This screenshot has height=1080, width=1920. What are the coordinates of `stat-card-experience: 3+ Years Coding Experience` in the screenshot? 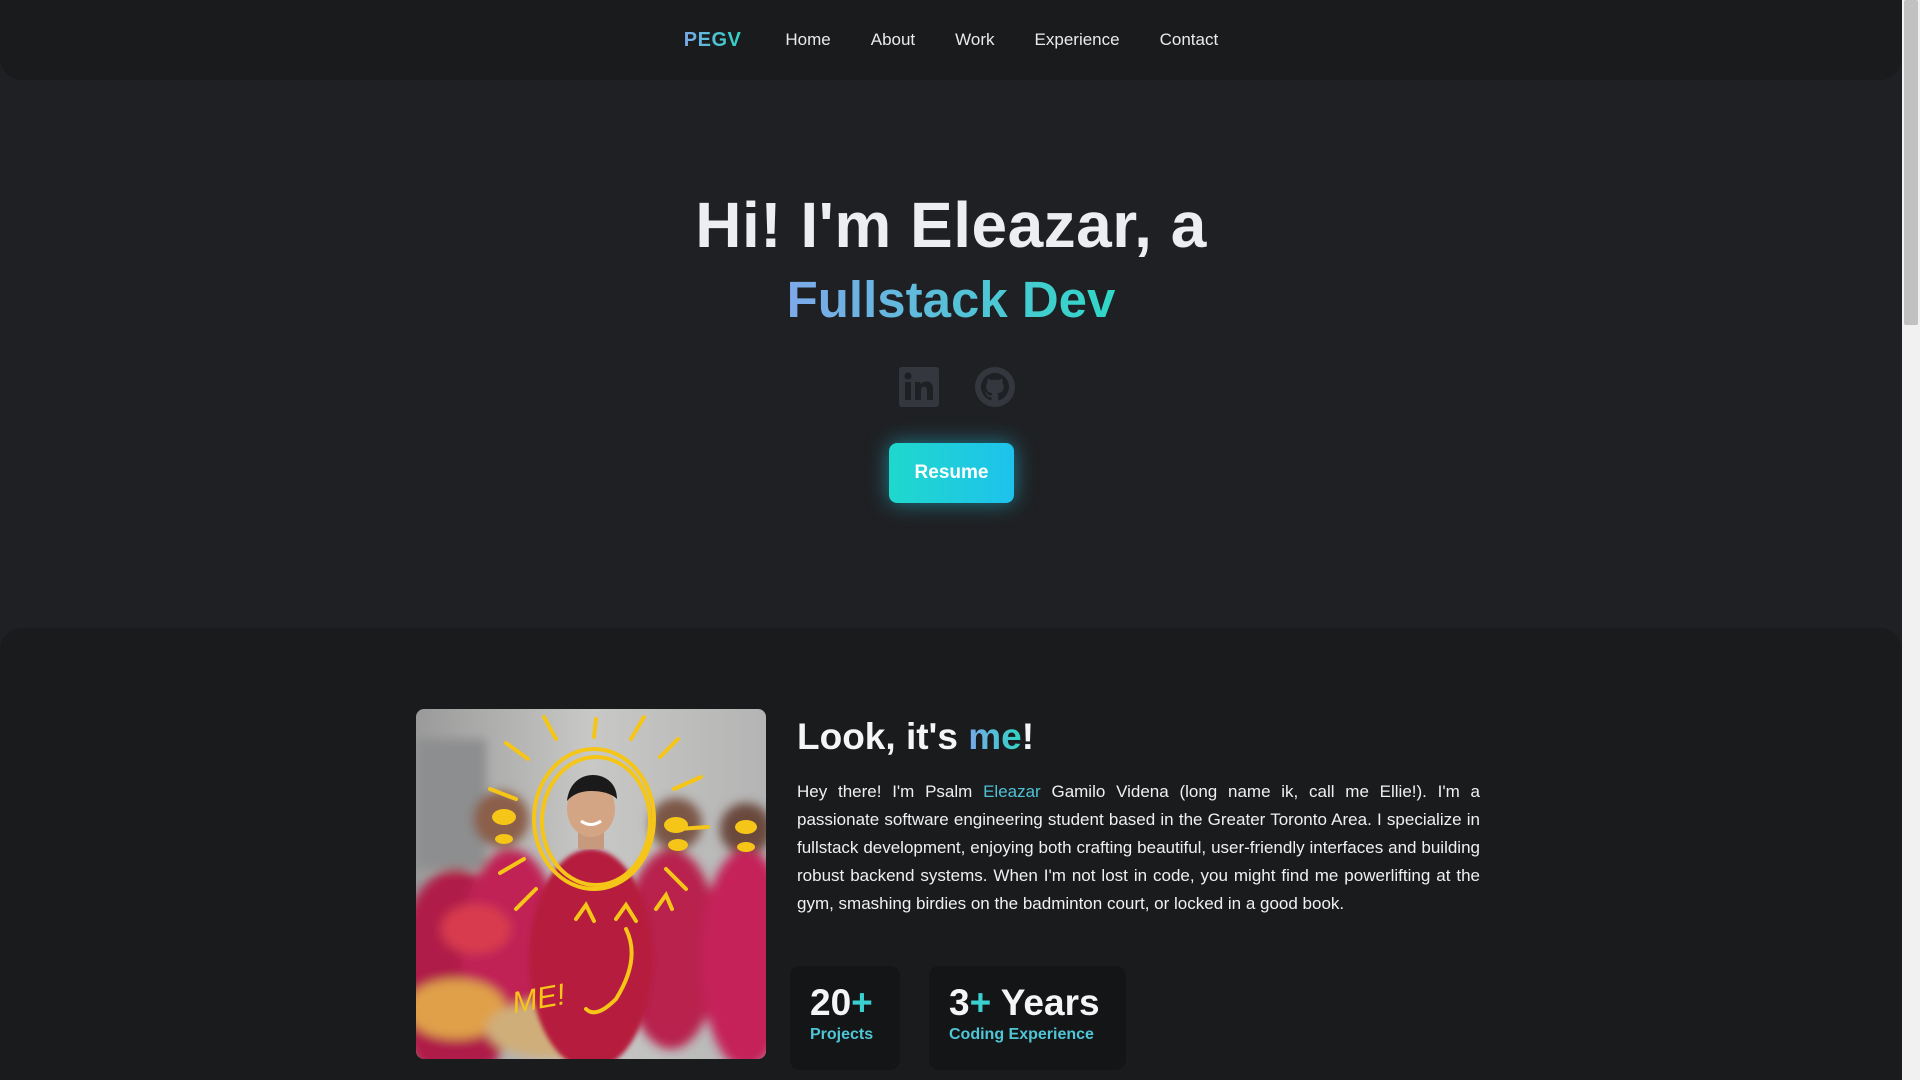 It's located at (1027, 1018).